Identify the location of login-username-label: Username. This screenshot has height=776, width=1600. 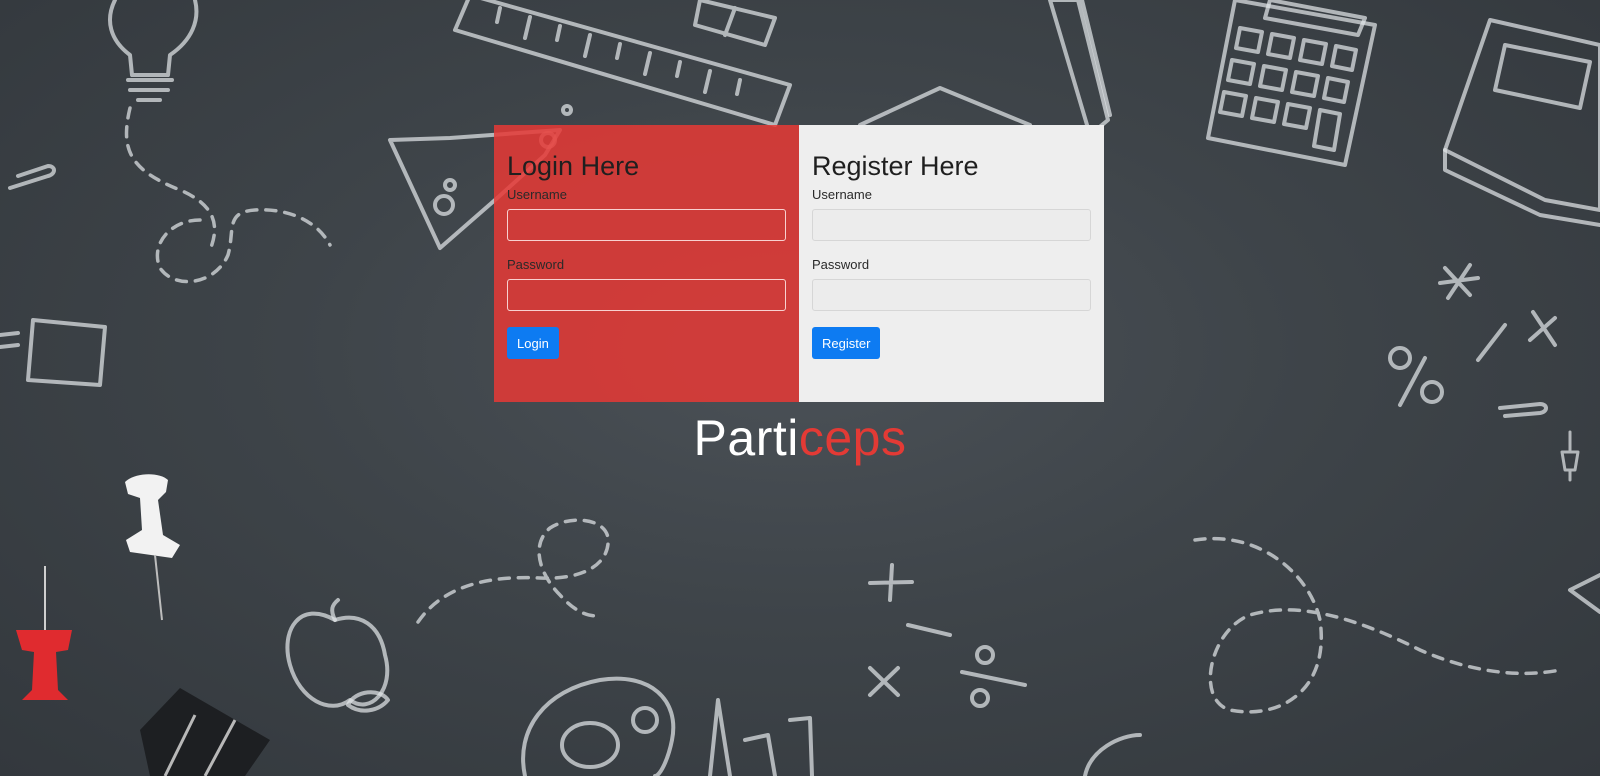
(537, 194).